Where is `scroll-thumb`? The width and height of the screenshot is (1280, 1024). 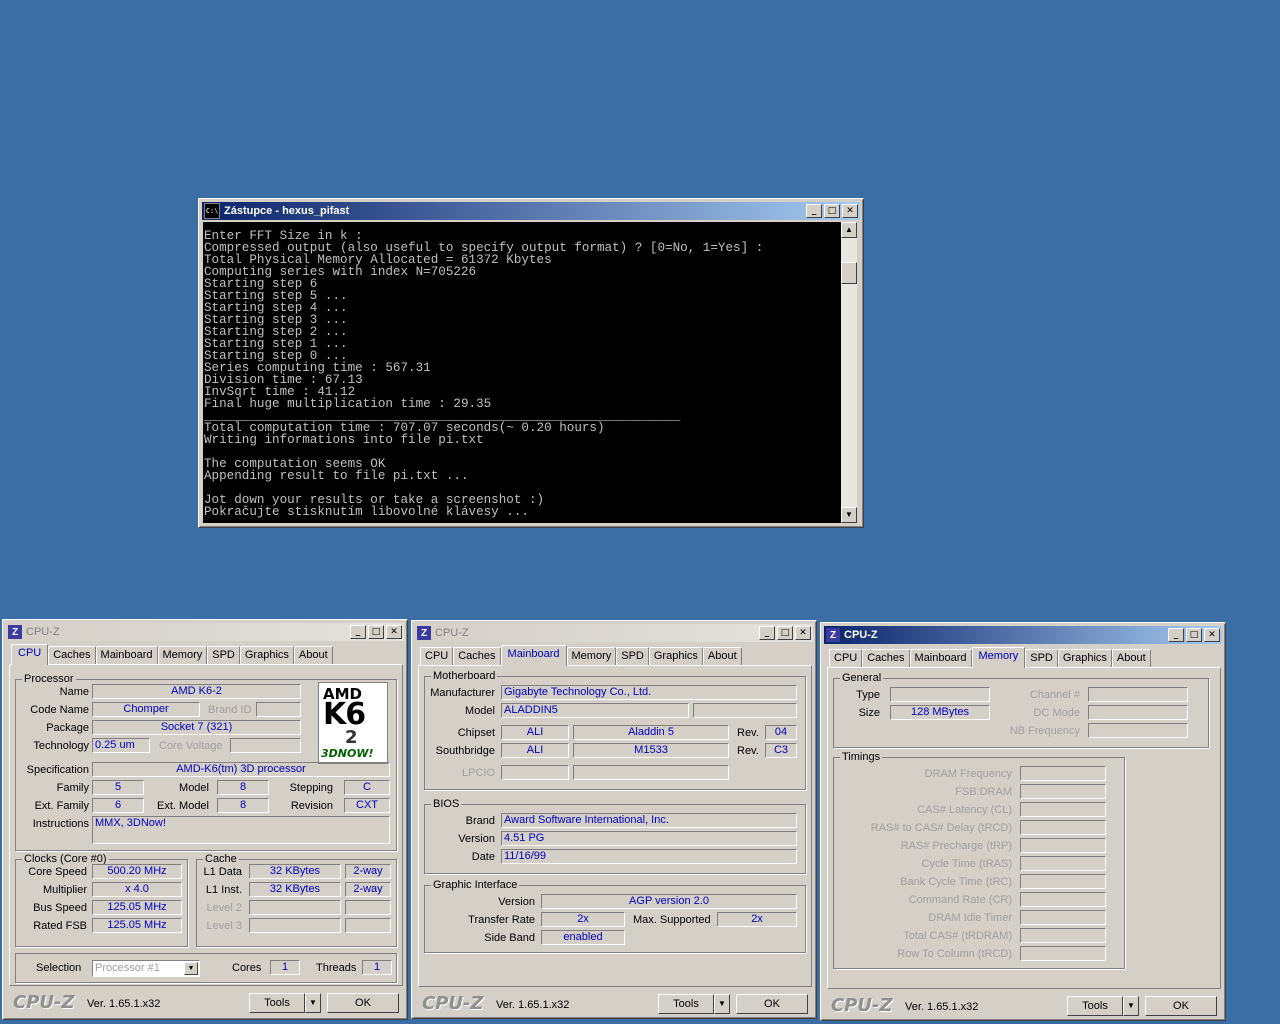
scroll-thumb is located at coordinates (849, 273).